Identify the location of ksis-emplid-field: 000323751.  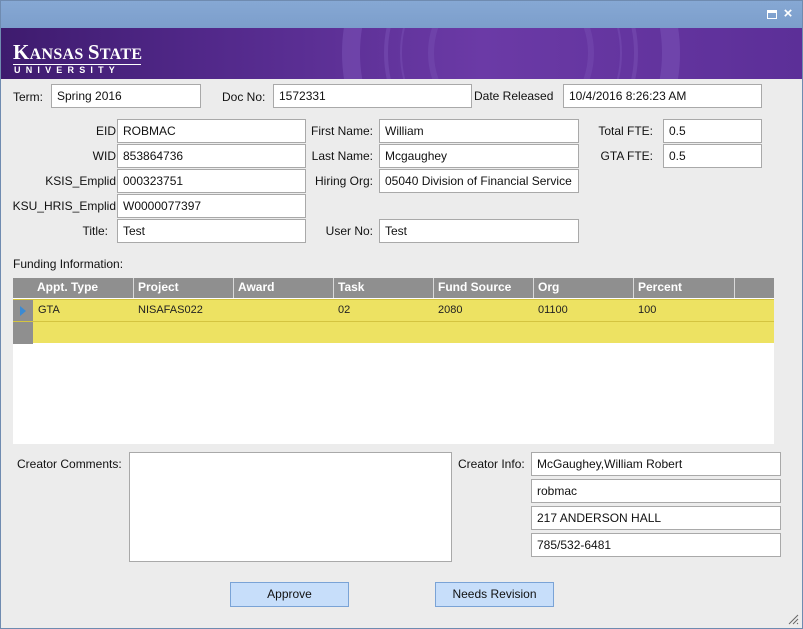
(211, 181).